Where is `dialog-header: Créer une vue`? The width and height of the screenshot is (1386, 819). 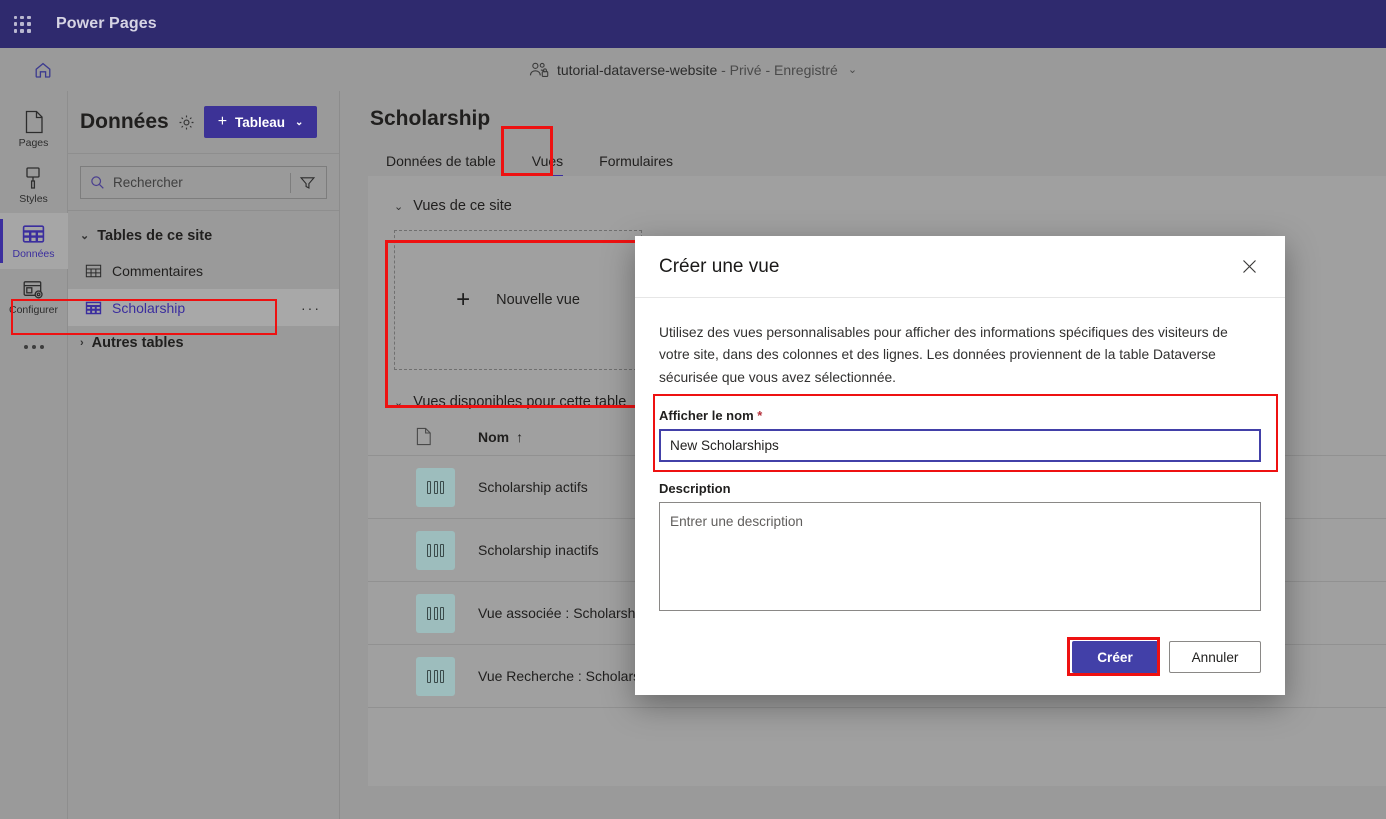 dialog-header: Créer une vue is located at coordinates (960, 267).